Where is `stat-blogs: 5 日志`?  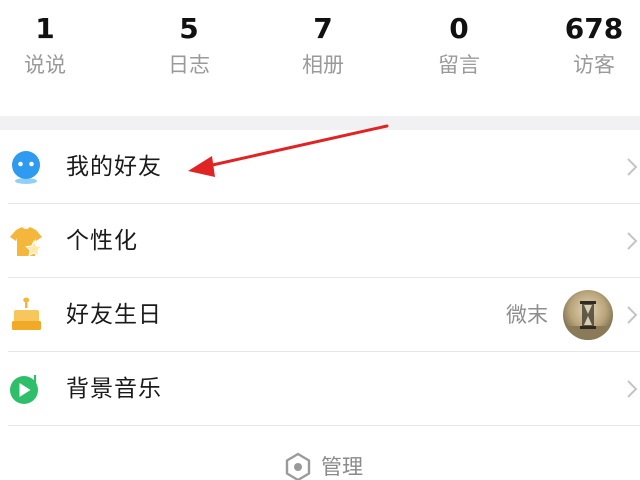
stat-blogs: 5 日志 is located at coordinates (189, 45).